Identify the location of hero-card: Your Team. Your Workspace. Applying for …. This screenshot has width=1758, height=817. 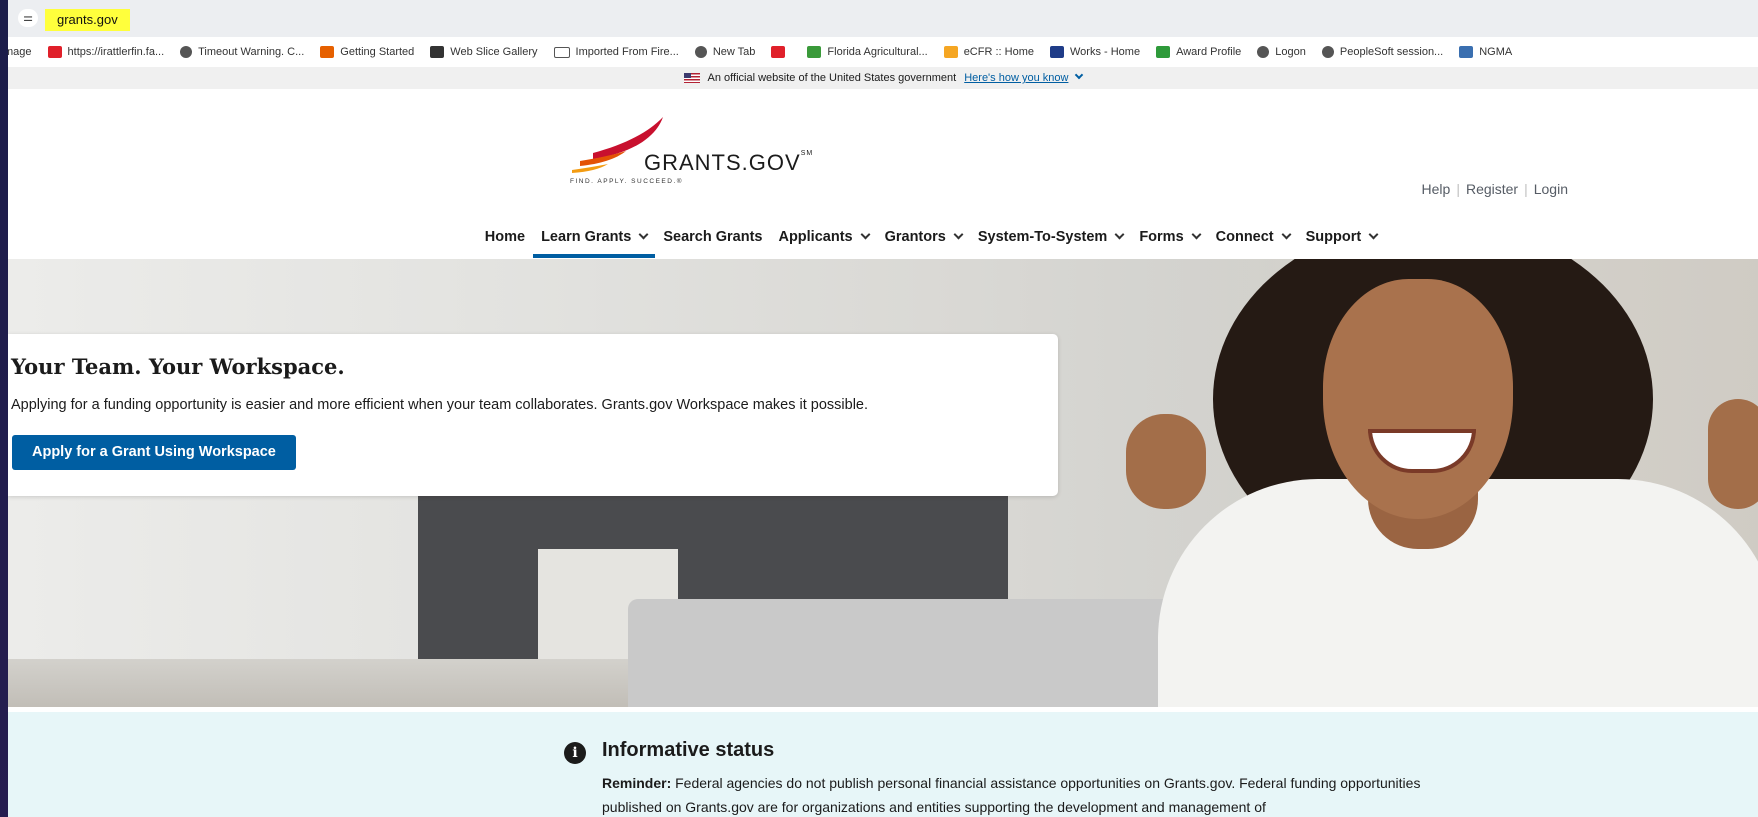
(533, 415).